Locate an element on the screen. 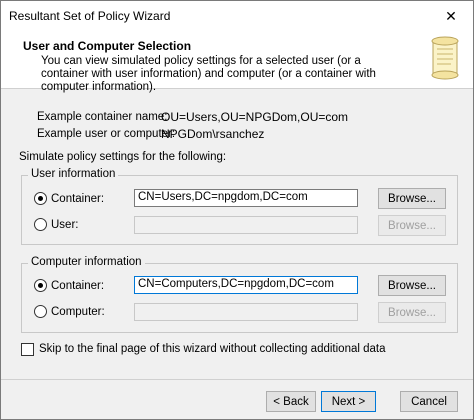  title-bar: Resultant Set of Policy Wizard ✕ is located at coordinates (237, 16).